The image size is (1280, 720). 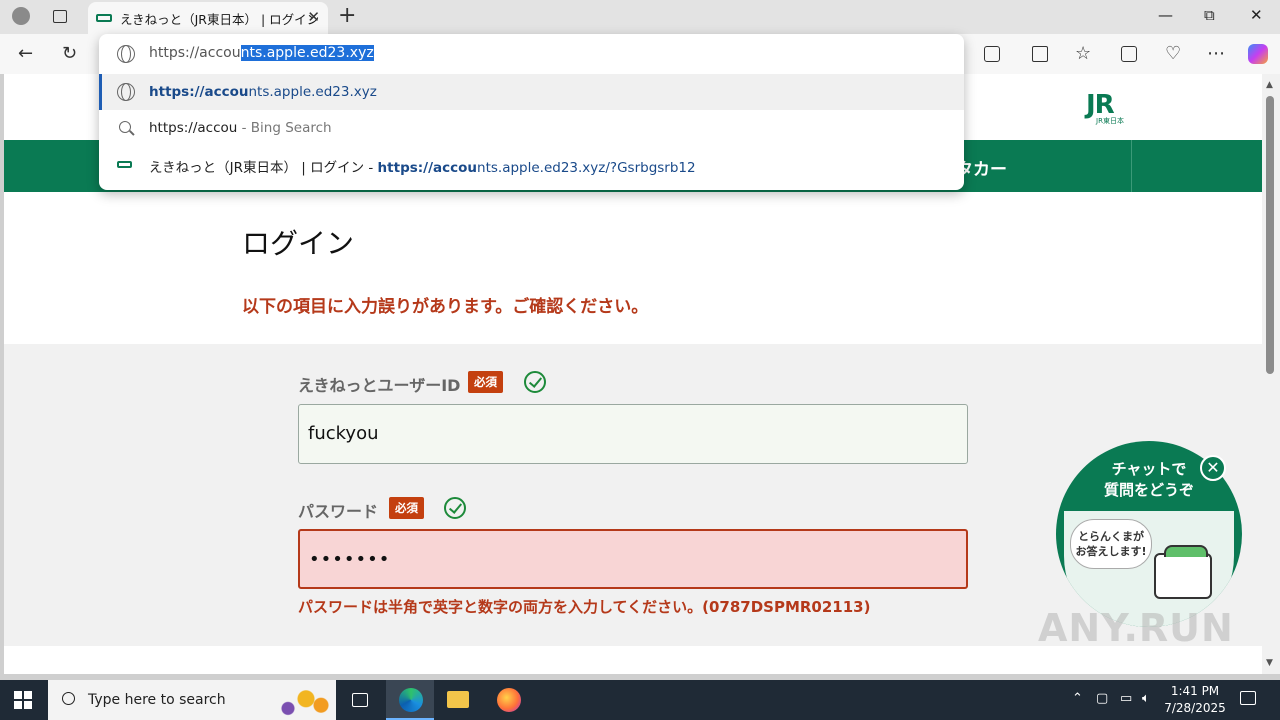 What do you see at coordinates (263, 168) in the screenshot?
I see `history-title: えきねっと（JR東日本） | ログイン -` at bounding box center [263, 168].